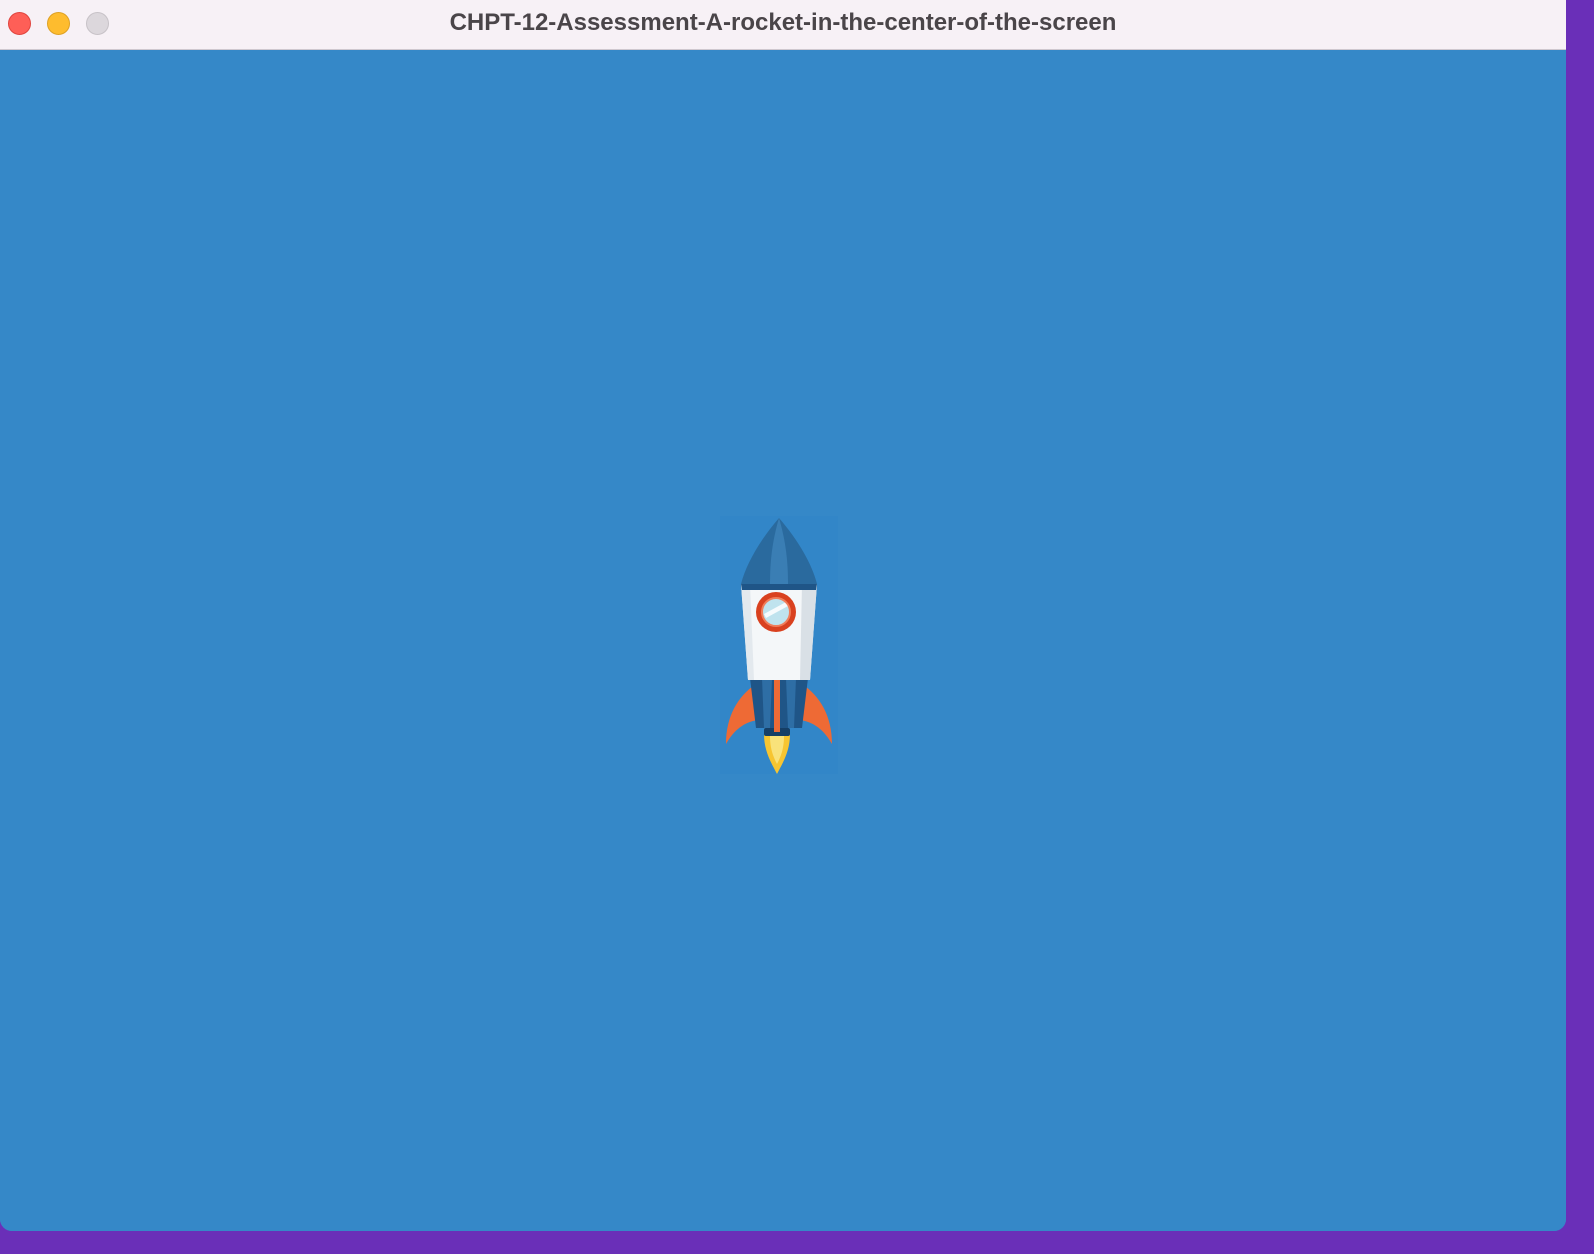 This screenshot has width=1594, height=1254. What do you see at coordinates (777, 706) in the screenshot?
I see `center-stripe` at bounding box center [777, 706].